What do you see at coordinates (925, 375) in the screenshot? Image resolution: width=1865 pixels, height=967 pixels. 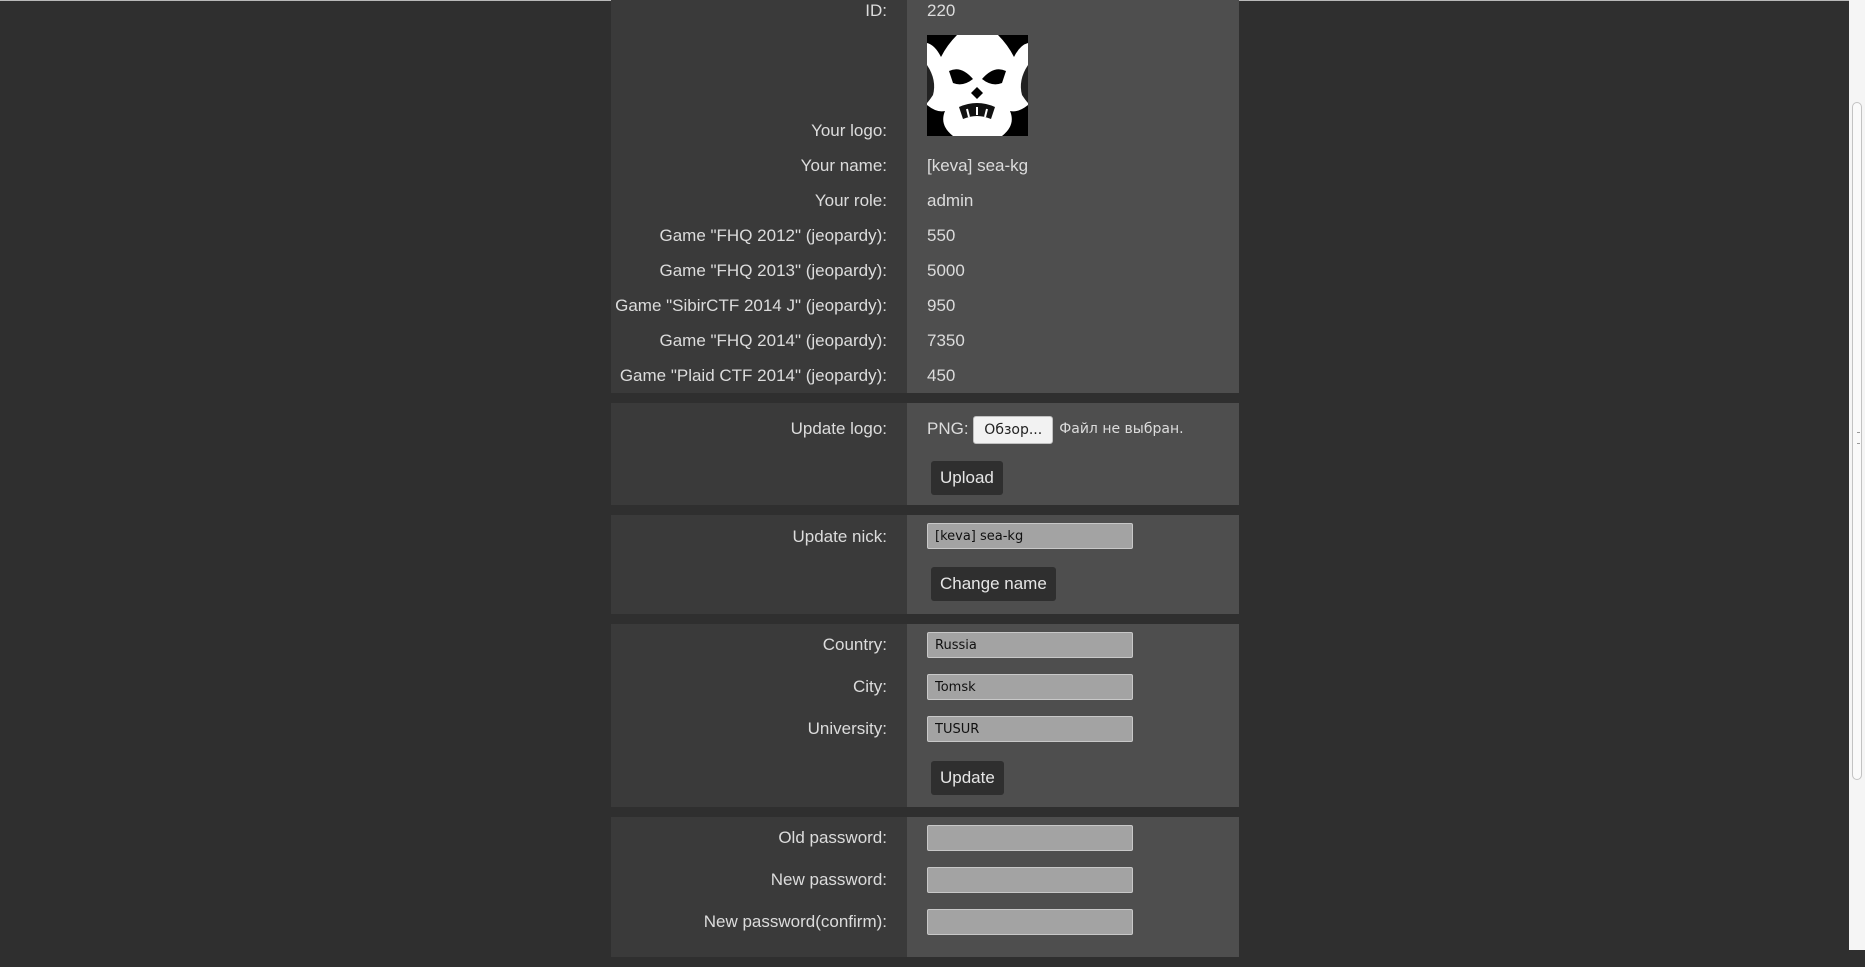 I see `game-row: Game "Plaid CTF 2014" (jeopardy): 450` at bounding box center [925, 375].